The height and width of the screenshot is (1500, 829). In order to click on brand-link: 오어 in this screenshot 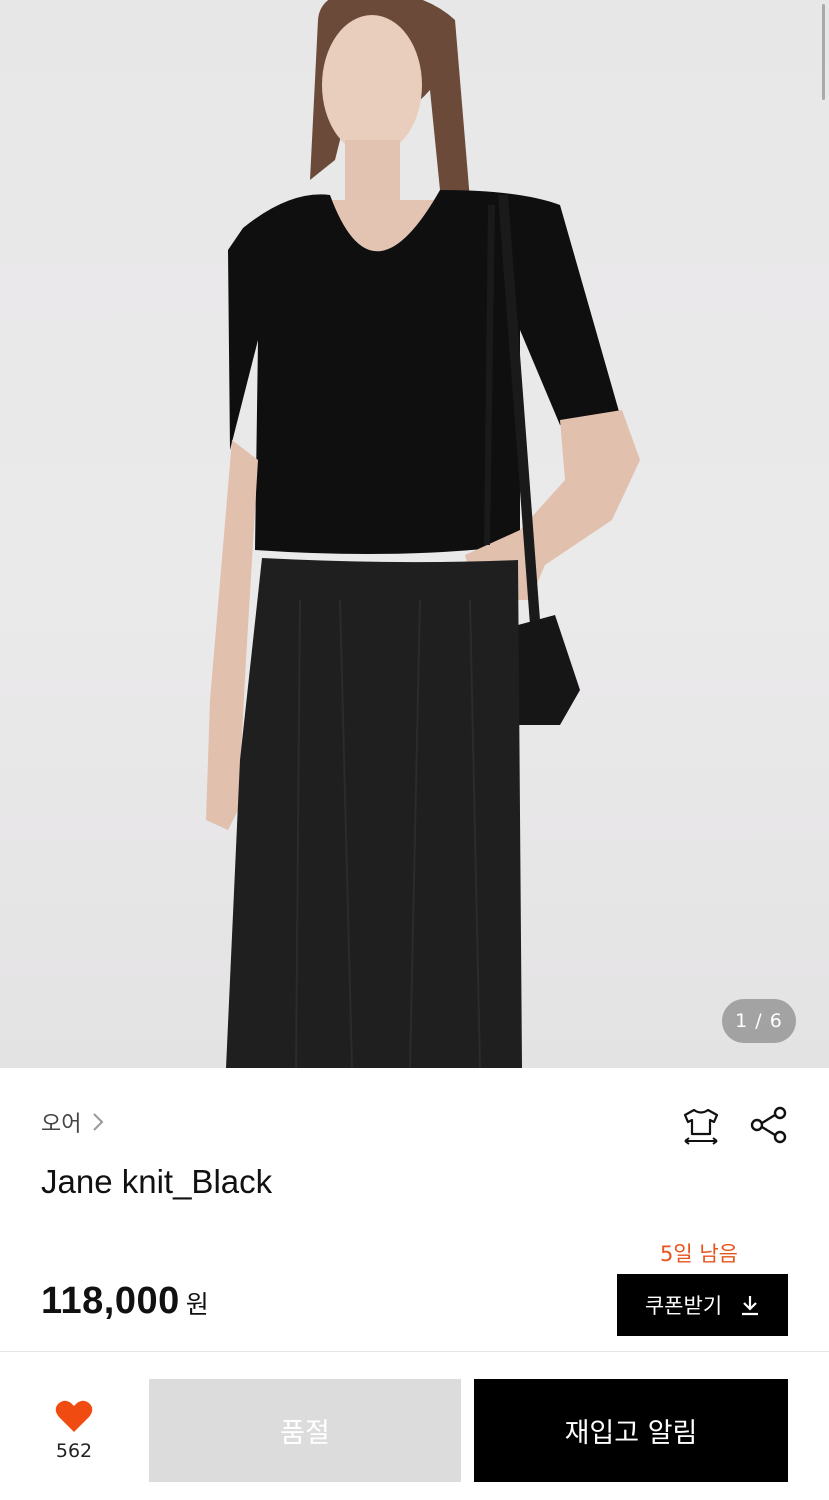, I will do `click(73, 1122)`.